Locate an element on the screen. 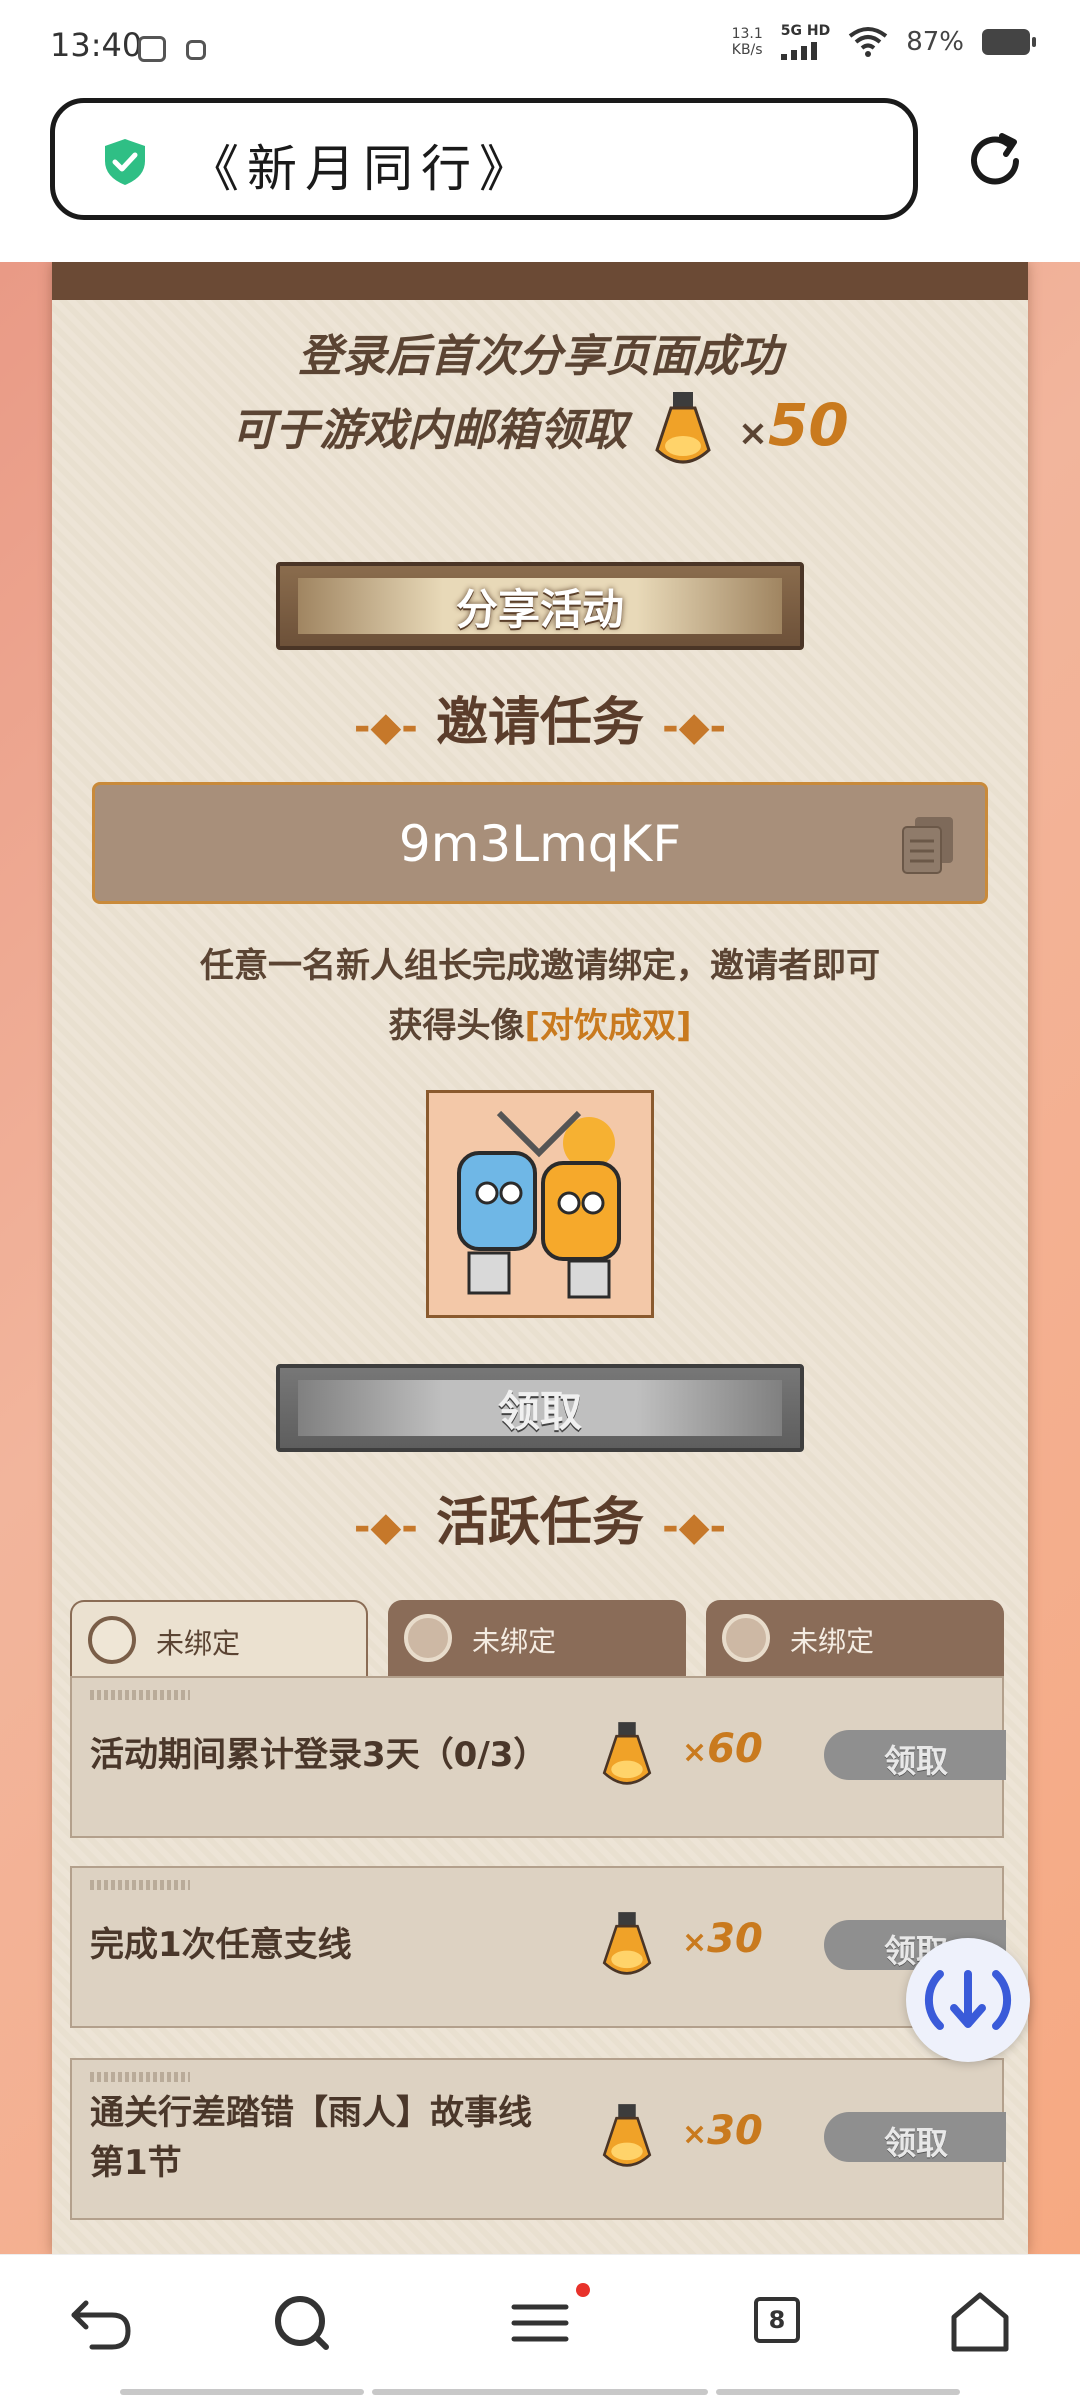  invite-code-box: 9m3LmqKF is located at coordinates (540, 843).